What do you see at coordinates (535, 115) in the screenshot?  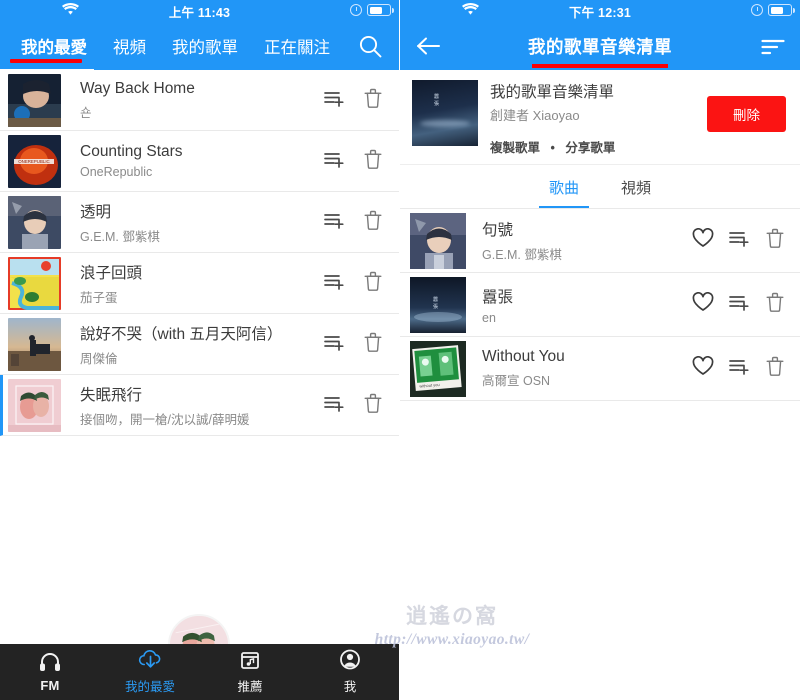 I see `playlist-creator: 創建者 Xiaoyao` at bounding box center [535, 115].